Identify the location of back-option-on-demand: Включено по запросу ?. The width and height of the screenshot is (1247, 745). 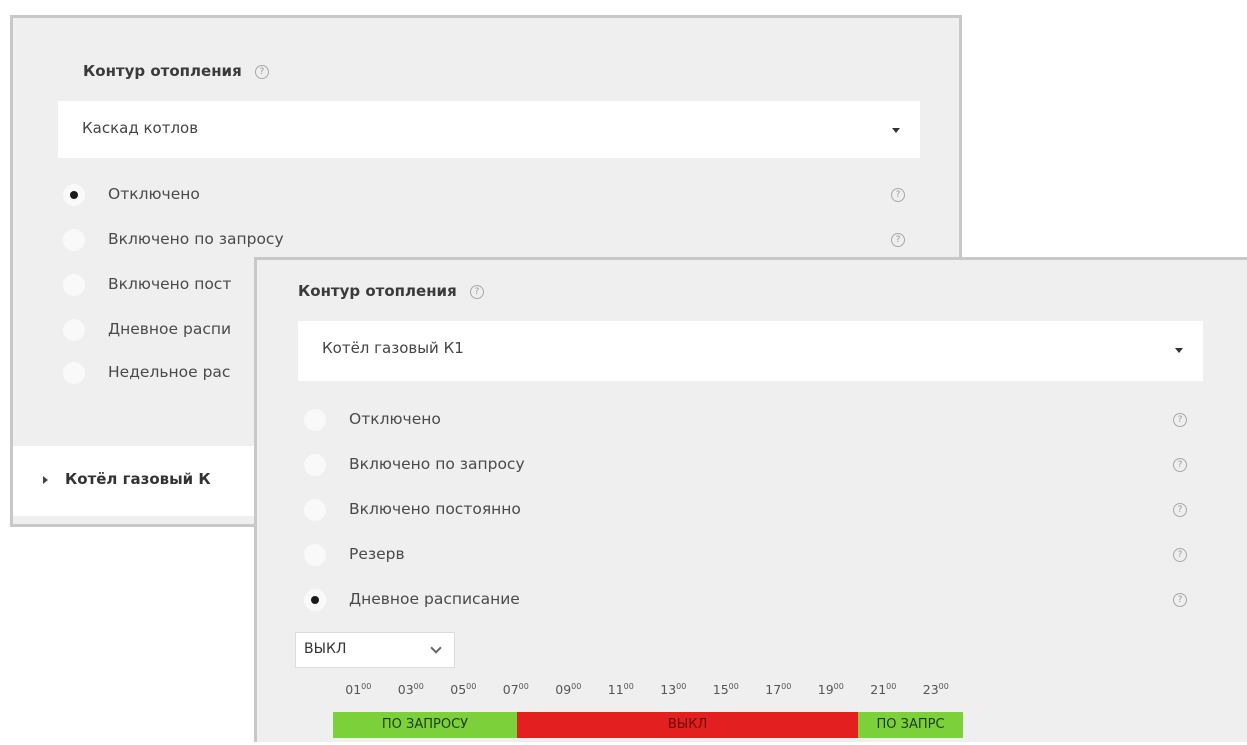
(493, 241).